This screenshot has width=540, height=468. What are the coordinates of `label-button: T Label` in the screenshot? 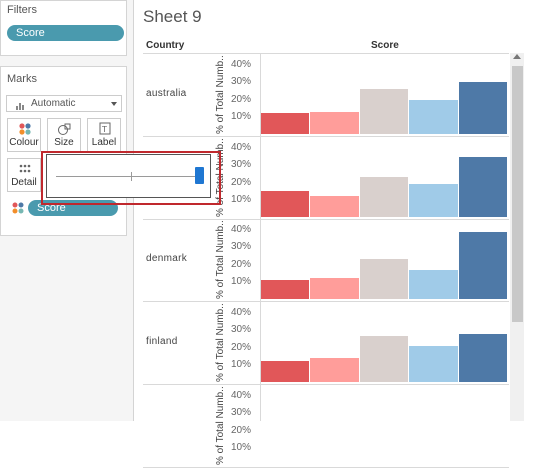 It's located at (104, 135).